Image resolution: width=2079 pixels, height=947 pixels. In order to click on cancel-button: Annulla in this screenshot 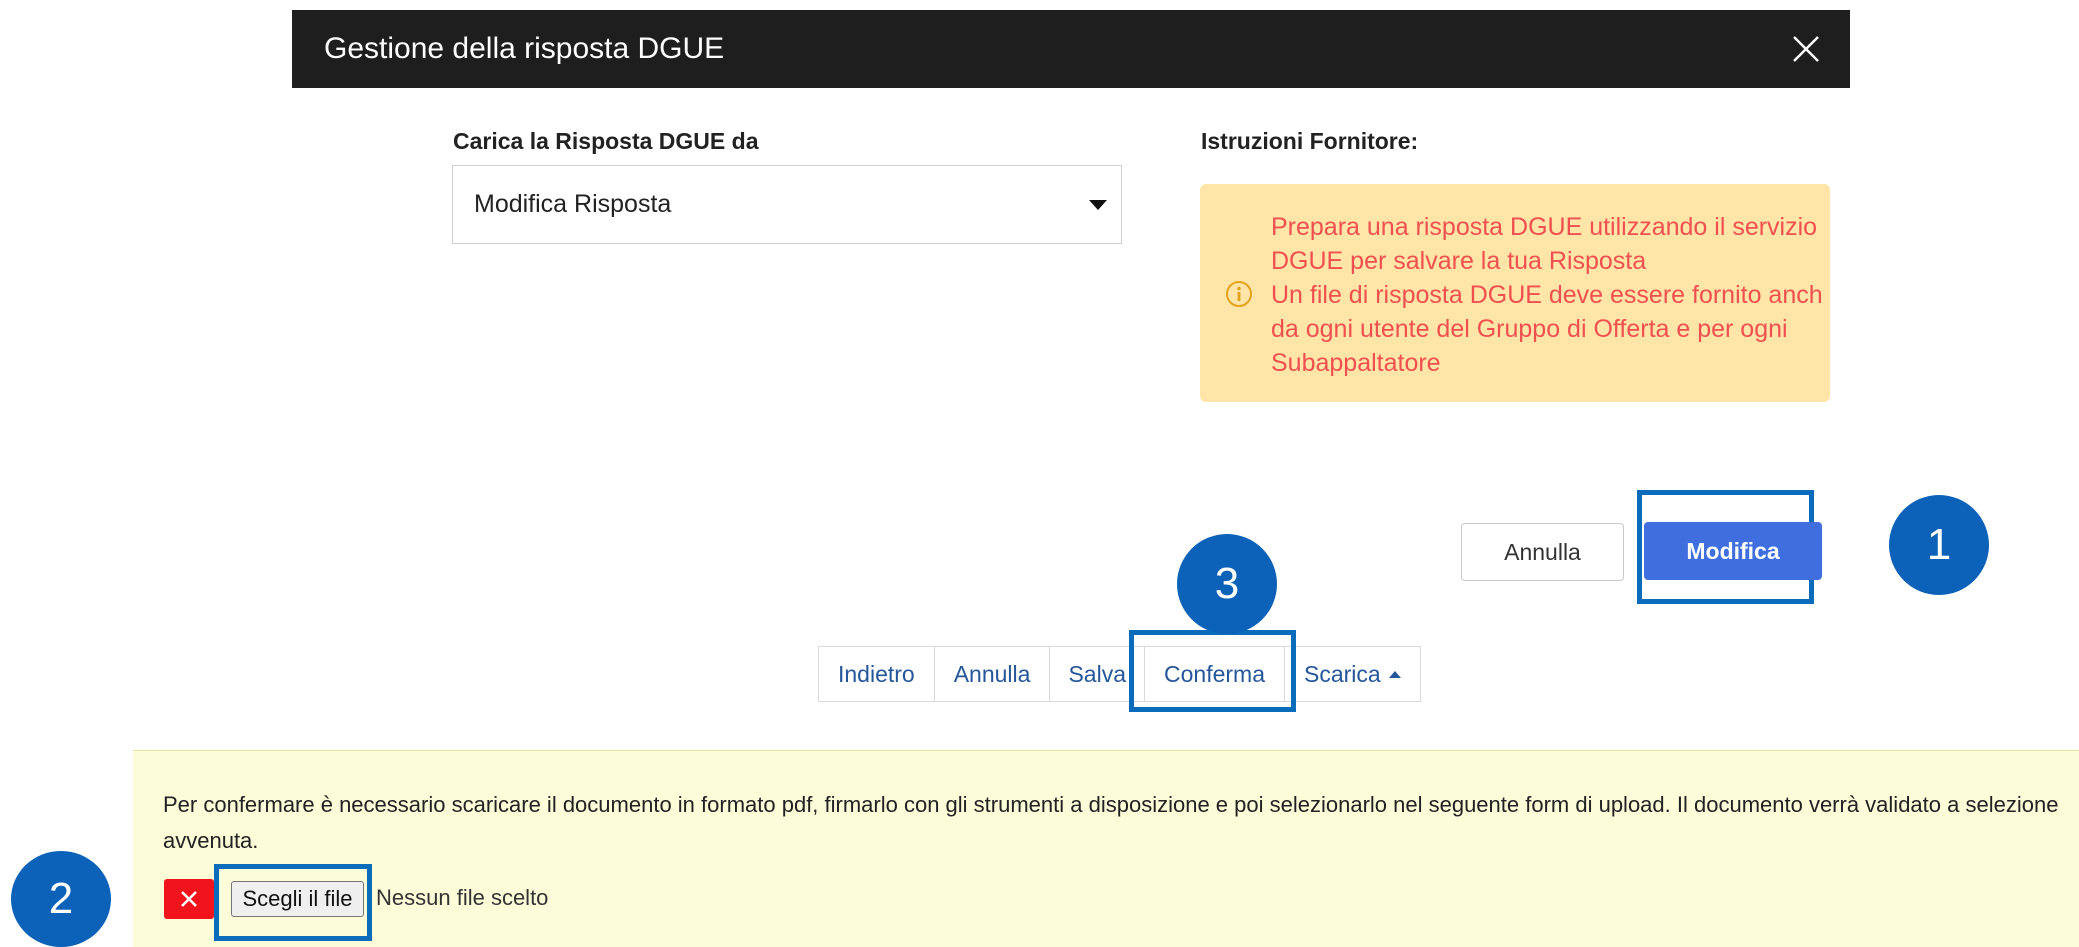, I will do `click(1542, 552)`.